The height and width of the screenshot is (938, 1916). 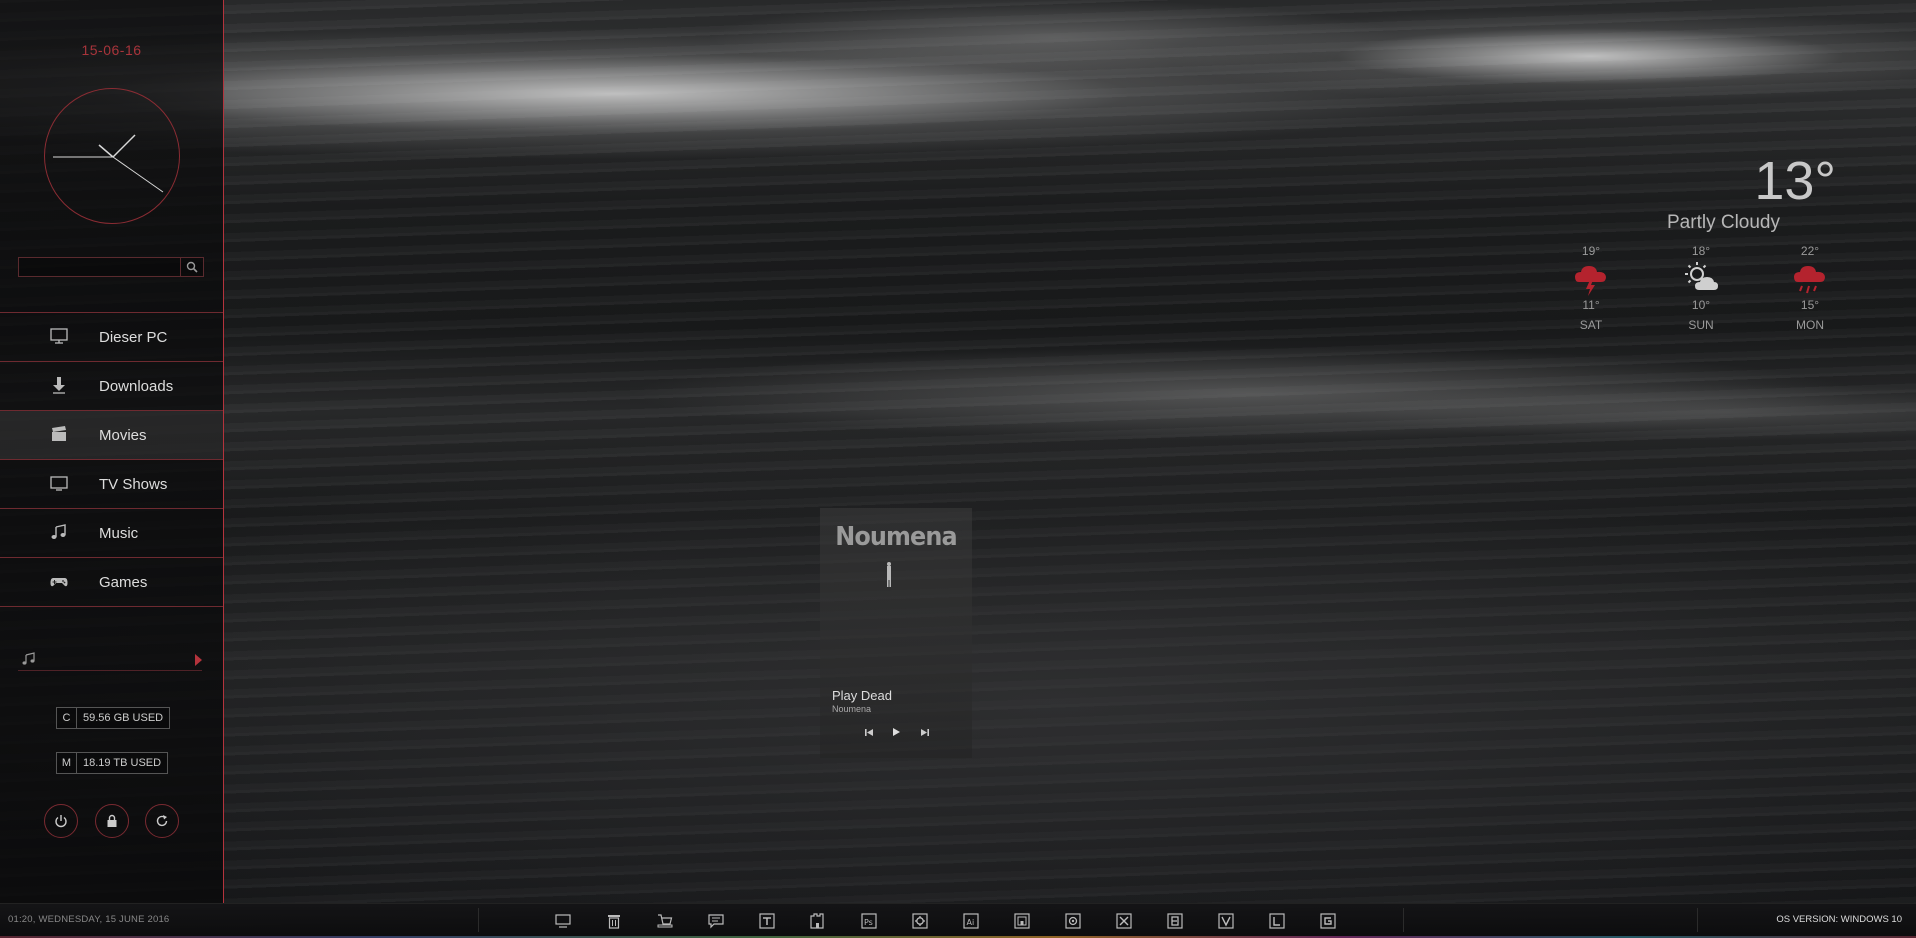 I want to click on next-icon, so click(x=925, y=732).